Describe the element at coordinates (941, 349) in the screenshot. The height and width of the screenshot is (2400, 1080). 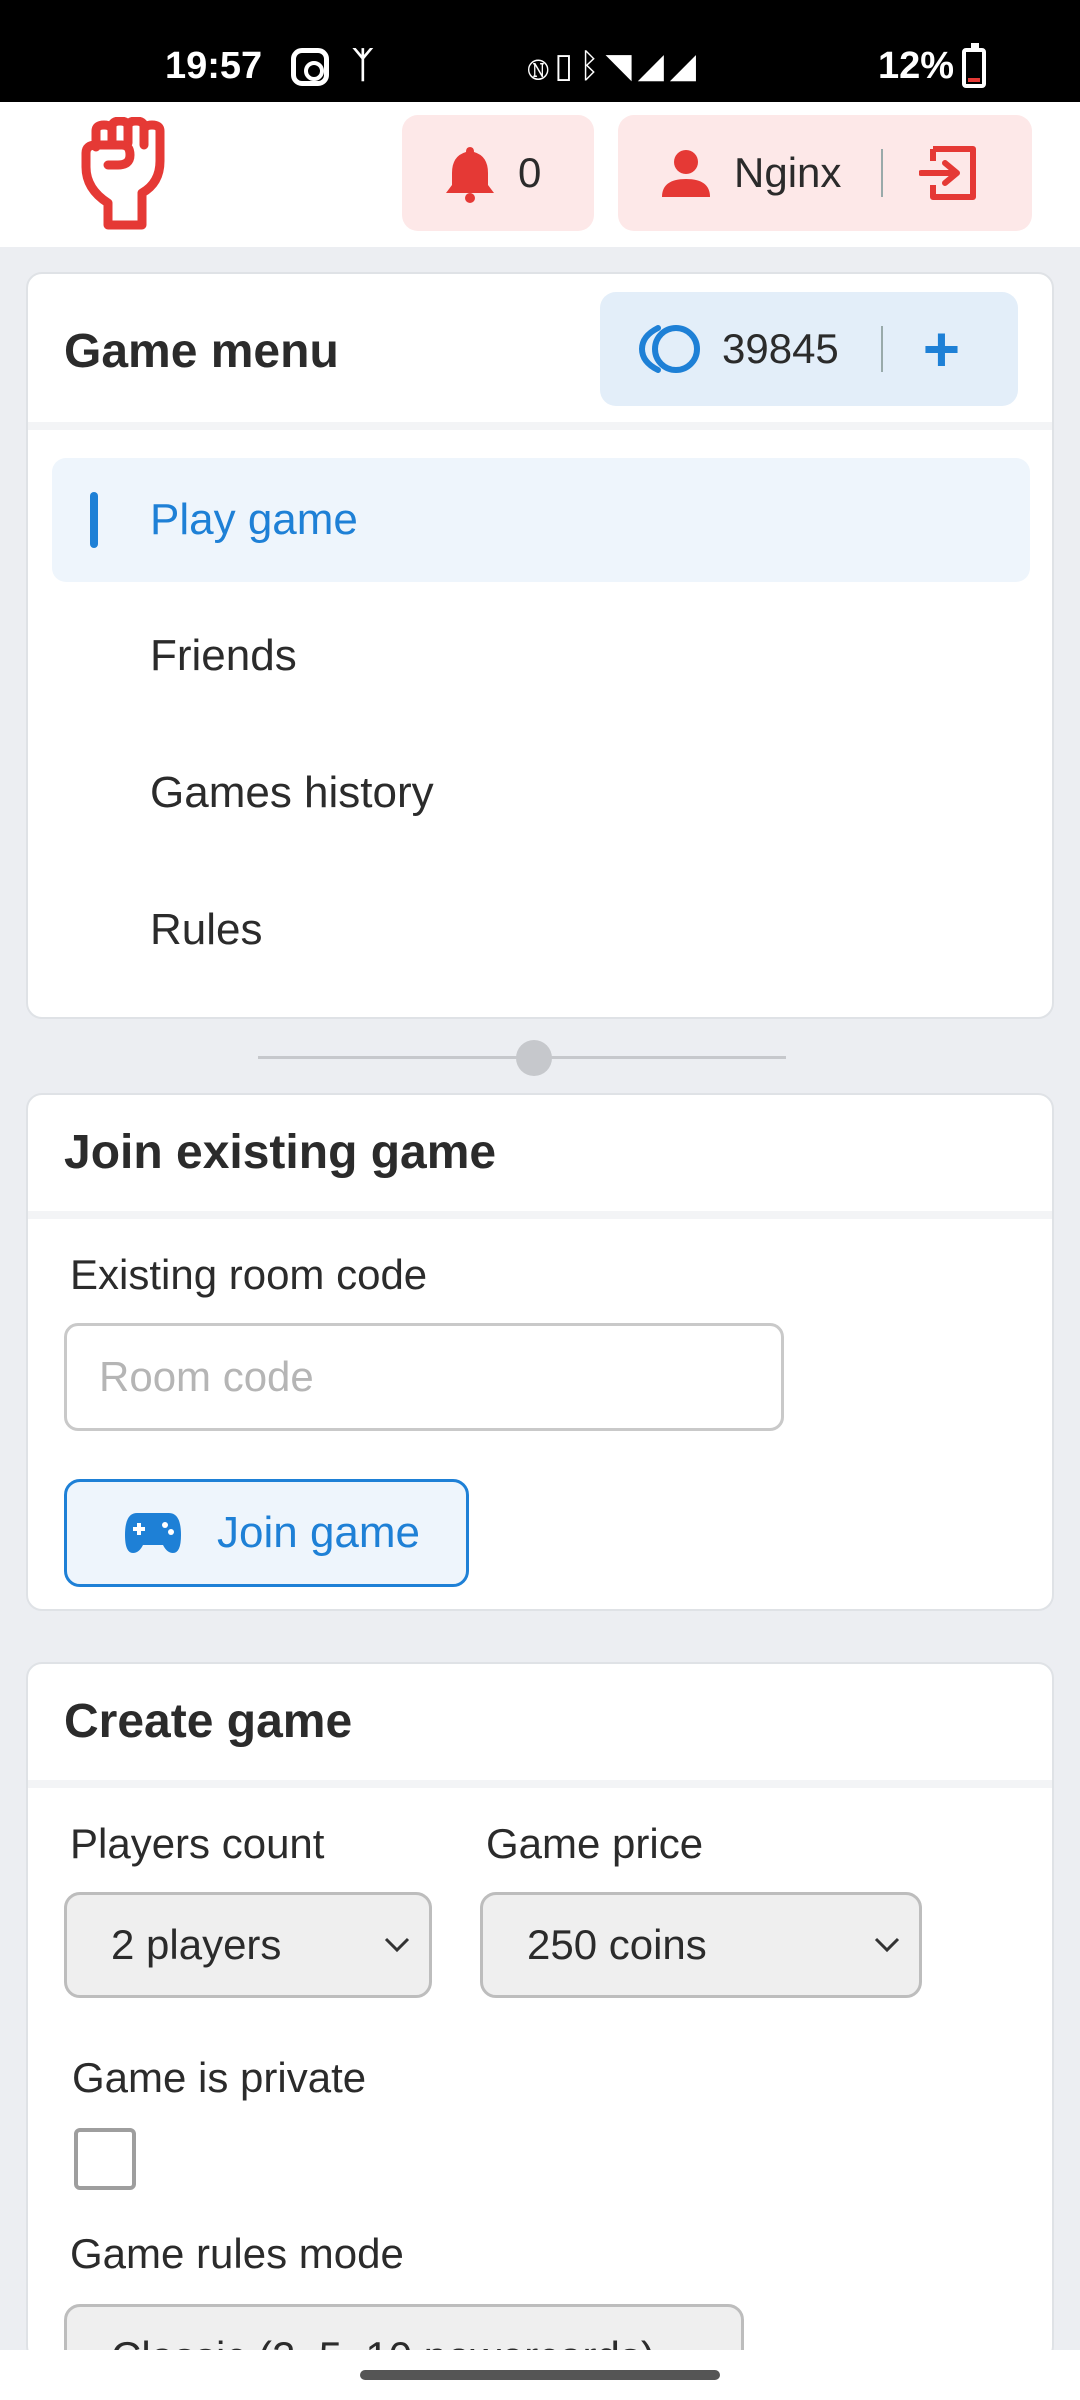
I see `add-coins-button: +` at that location.